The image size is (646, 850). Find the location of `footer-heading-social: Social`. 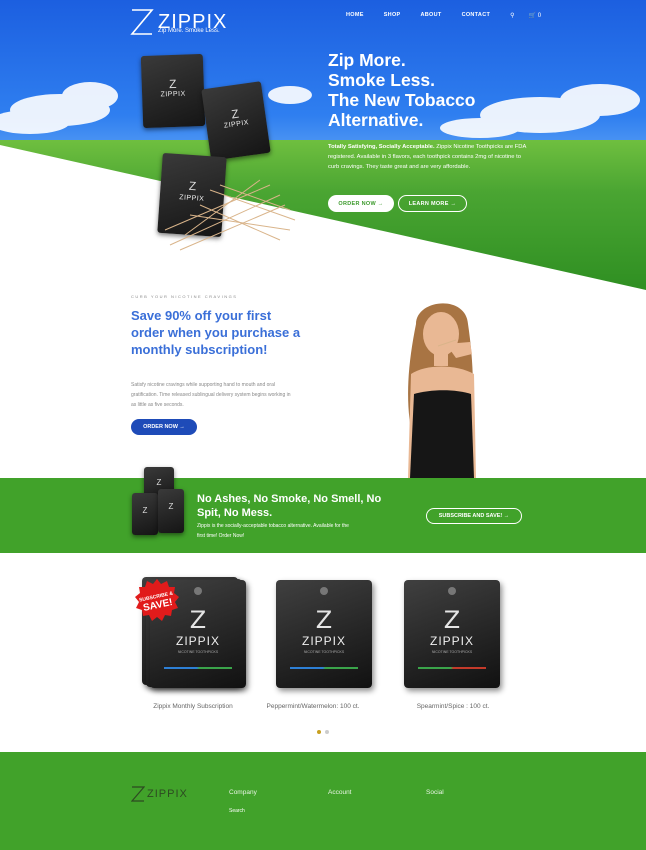

footer-heading-social: Social is located at coordinates (435, 792).